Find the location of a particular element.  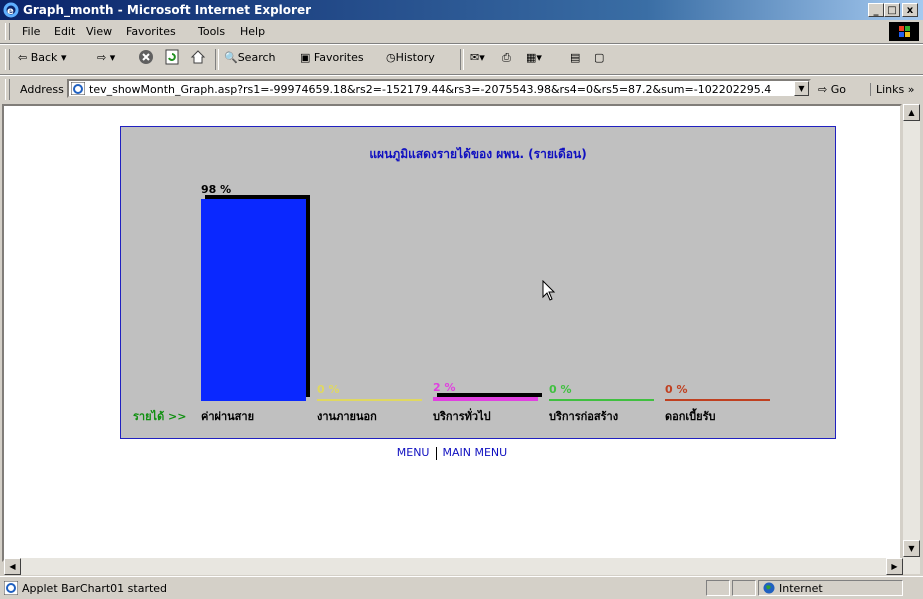

search-icon: 🔍 is located at coordinates (231, 57).